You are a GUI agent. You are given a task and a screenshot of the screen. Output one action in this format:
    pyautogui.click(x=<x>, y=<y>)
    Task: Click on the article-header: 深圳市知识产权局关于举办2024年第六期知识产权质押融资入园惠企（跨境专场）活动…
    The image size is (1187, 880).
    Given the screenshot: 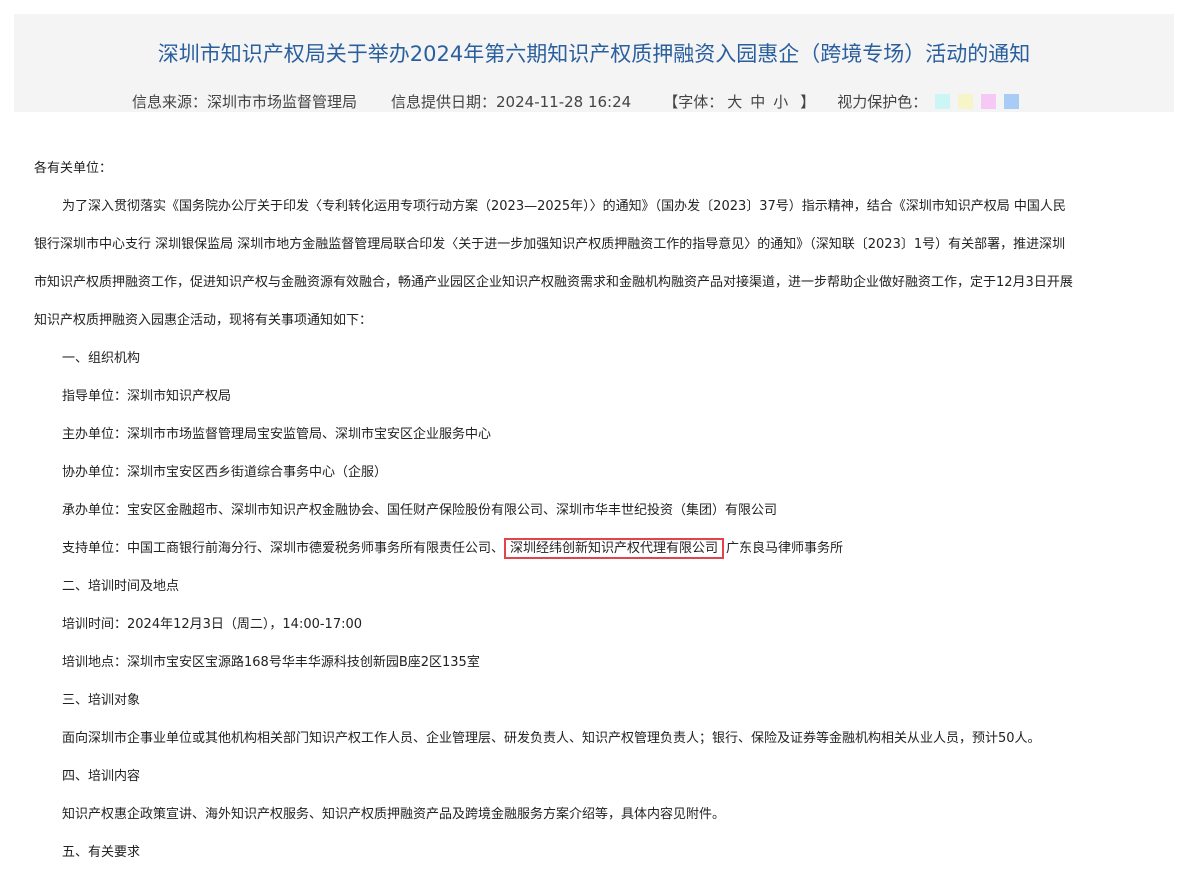 What is the action you would take?
    pyautogui.click(x=594, y=63)
    